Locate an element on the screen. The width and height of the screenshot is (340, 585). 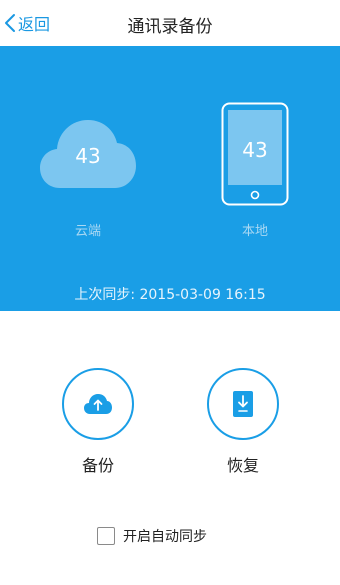
page-title: 通讯录备份 is located at coordinates (170, 27).